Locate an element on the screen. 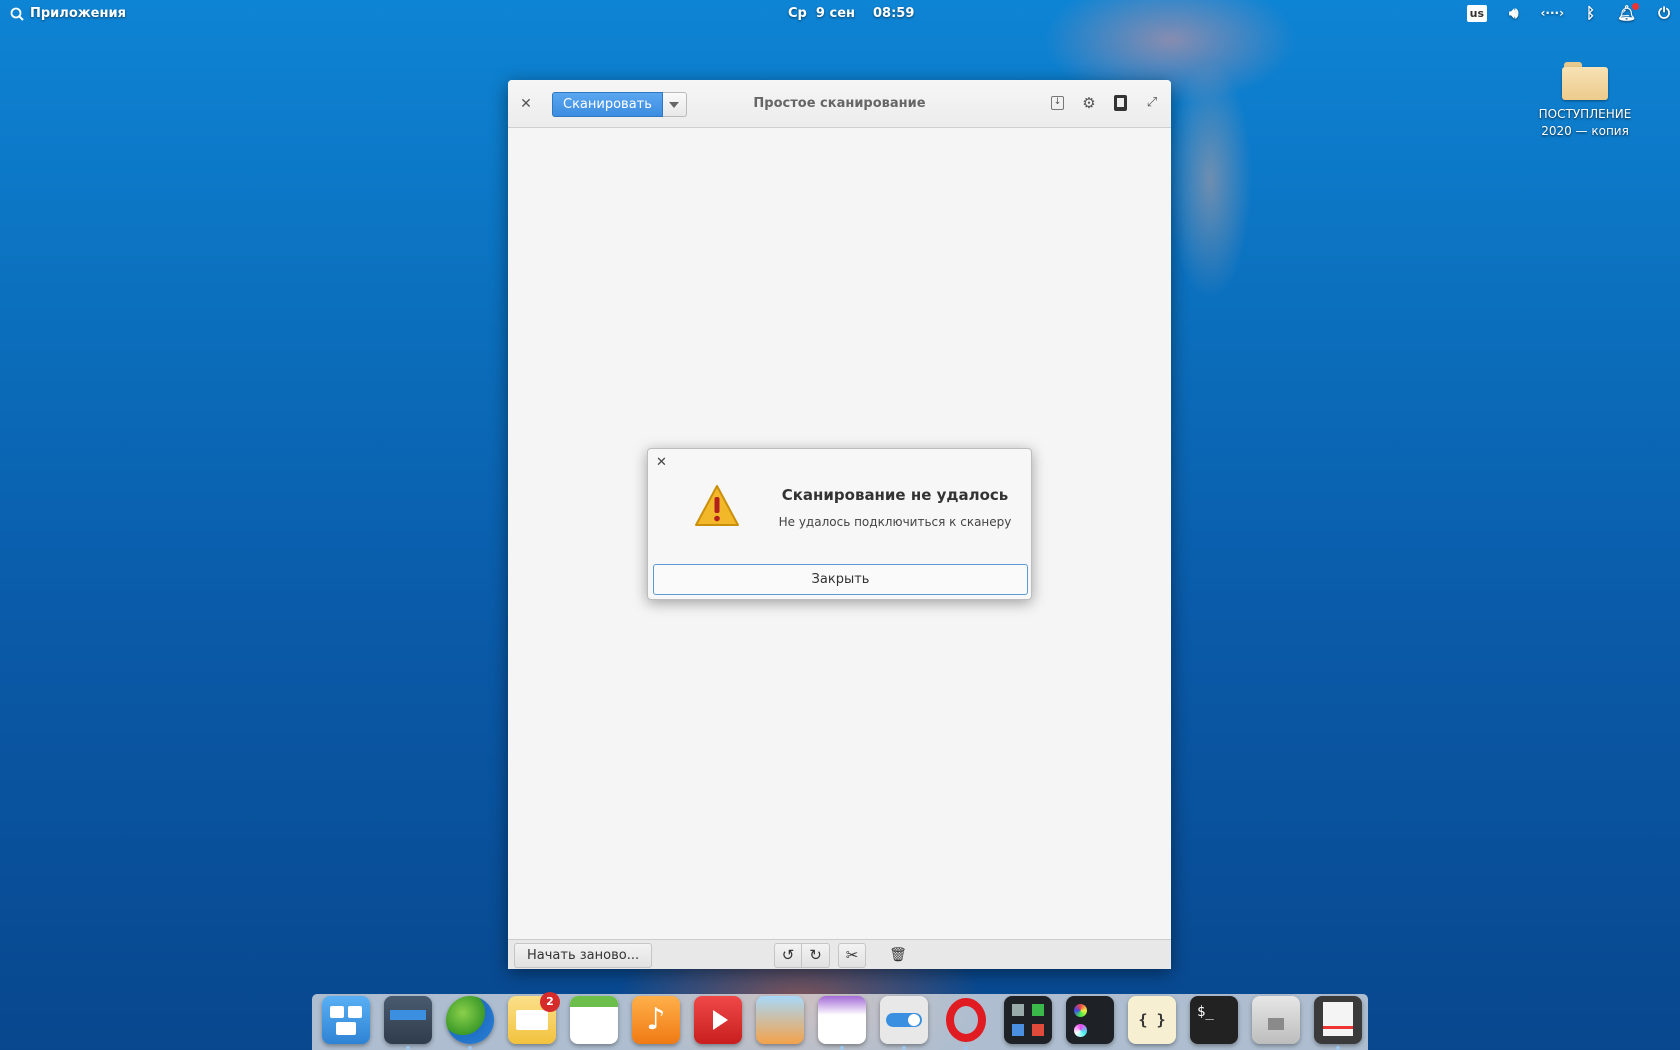 The height and width of the screenshot is (1050, 1680). code-editor-icon: { } is located at coordinates (1152, 1020).